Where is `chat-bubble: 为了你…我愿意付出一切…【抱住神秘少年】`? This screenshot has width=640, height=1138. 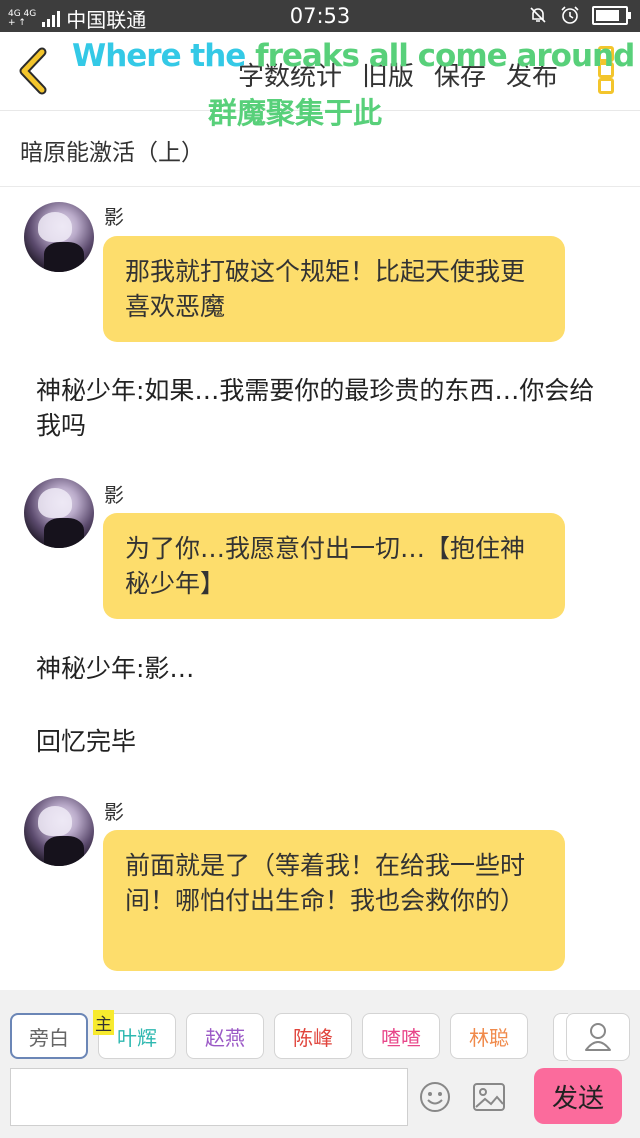 chat-bubble: 为了你…我愿意付出一切…【抱住神秘少年】 is located at coordinates (334, 566).